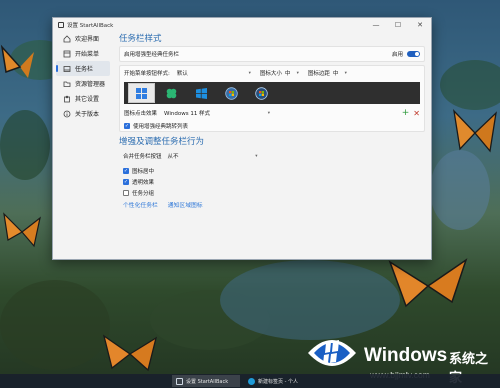 The height and width of the screenshot is (388, 500). What do you see at coordinates (179, 381) in the screenshot?
I see `settings-app-icon` at bounding box center [179, 381].